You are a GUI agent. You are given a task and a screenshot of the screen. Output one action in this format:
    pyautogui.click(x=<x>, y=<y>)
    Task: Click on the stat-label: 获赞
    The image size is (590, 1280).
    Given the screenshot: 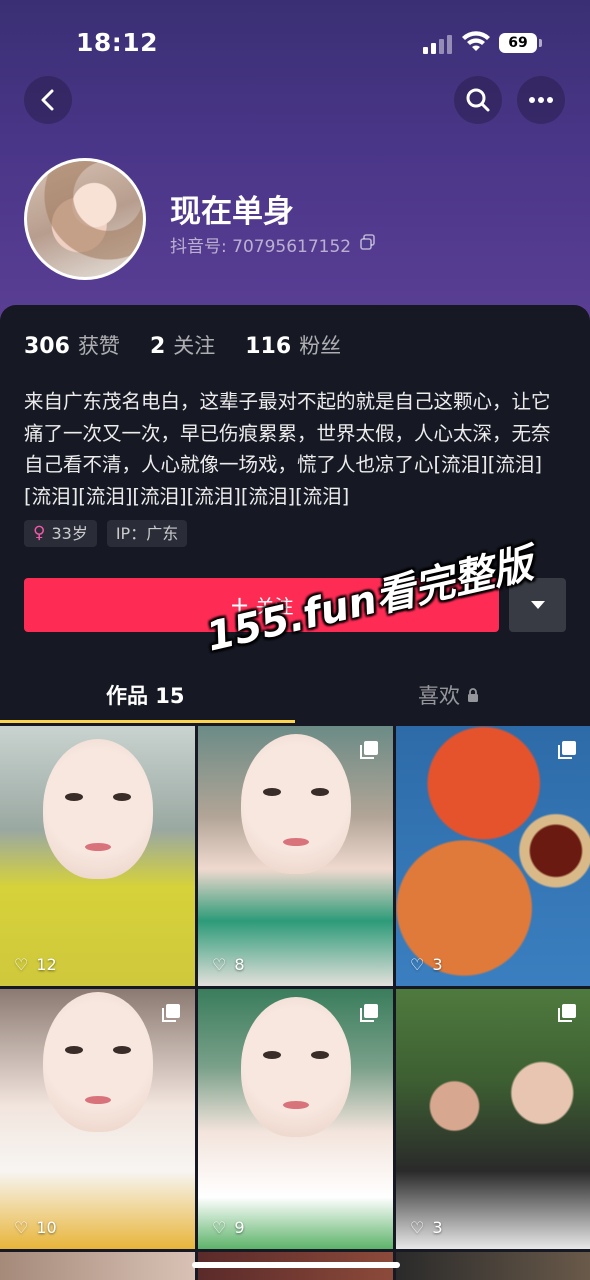 What is the action you would take?
    pyautogui.click(x=98, y=346)
    